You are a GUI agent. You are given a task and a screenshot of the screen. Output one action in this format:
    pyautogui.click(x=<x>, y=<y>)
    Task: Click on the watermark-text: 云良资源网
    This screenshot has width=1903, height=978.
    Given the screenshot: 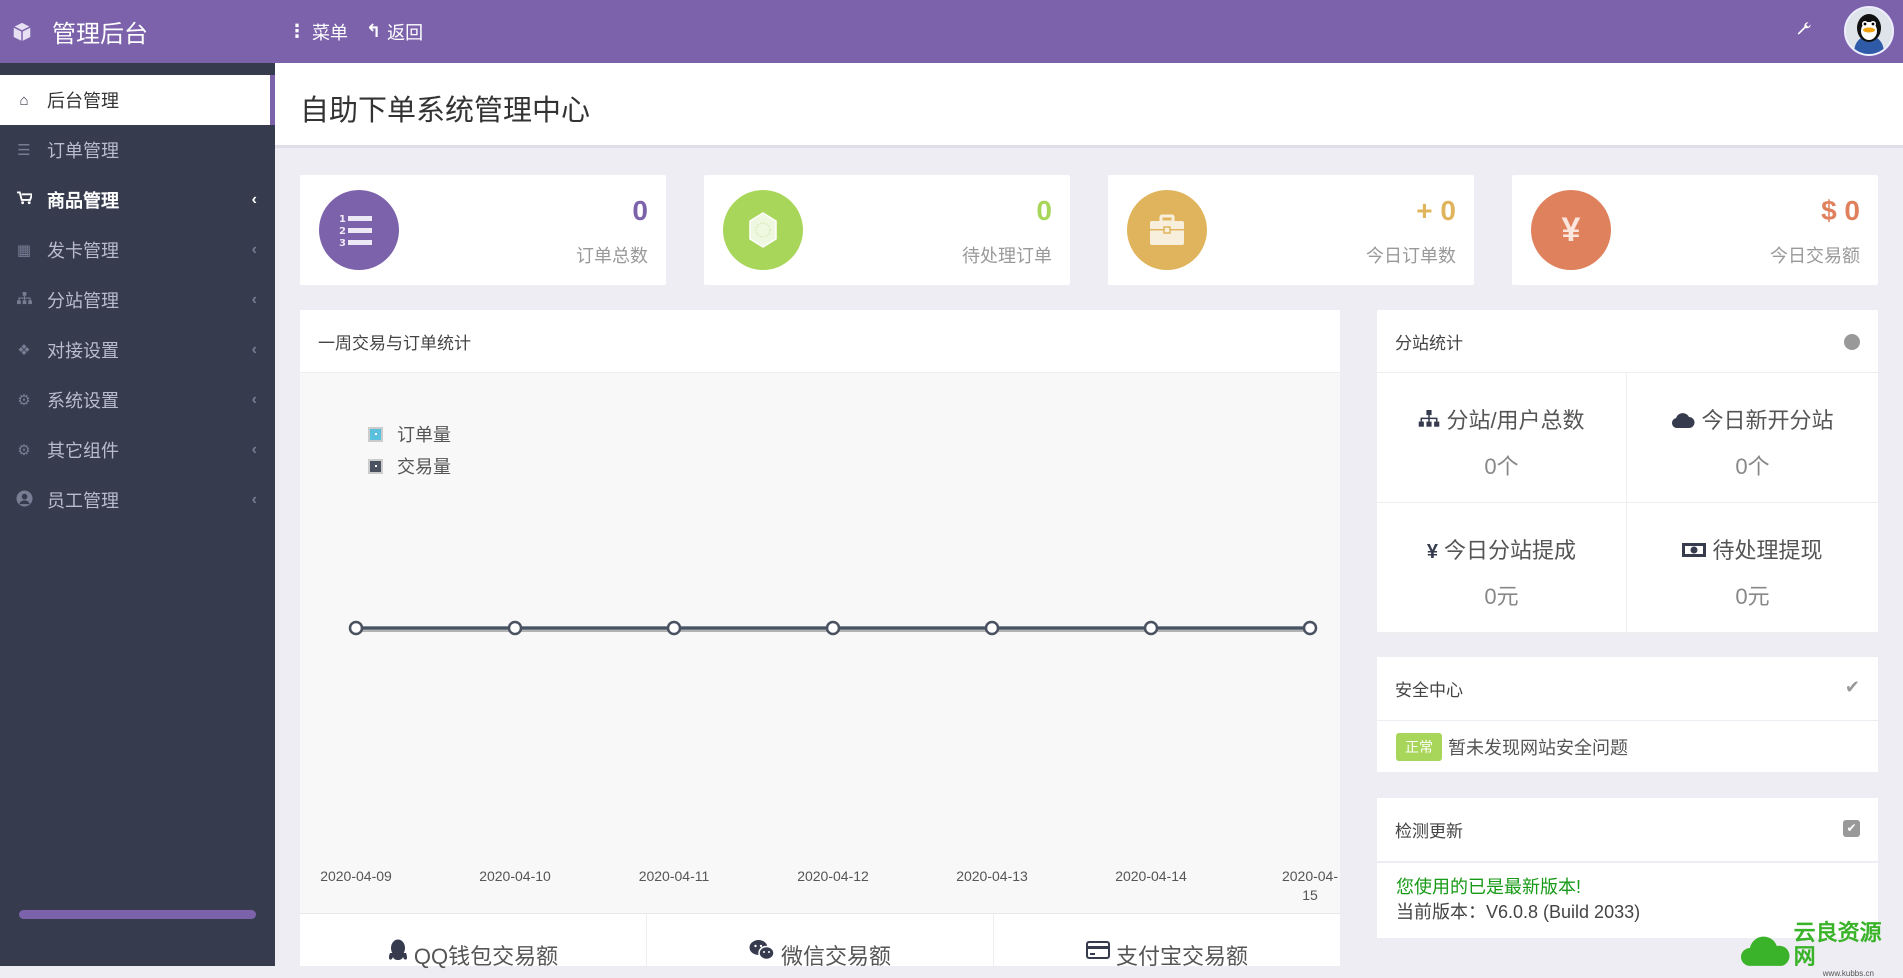 What is the action you would take?
    pyautogui.click(x=1837, y=944)
    